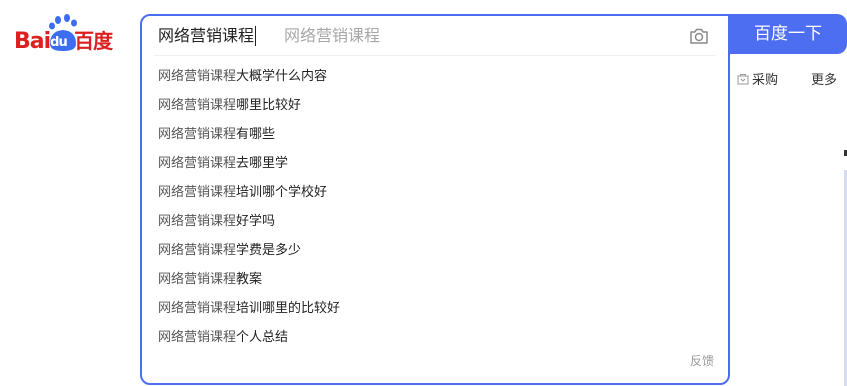 The image size is (847, 386). I want to click on suggestion-item: 网络营销课程哪里比较好, so click(435, 105).